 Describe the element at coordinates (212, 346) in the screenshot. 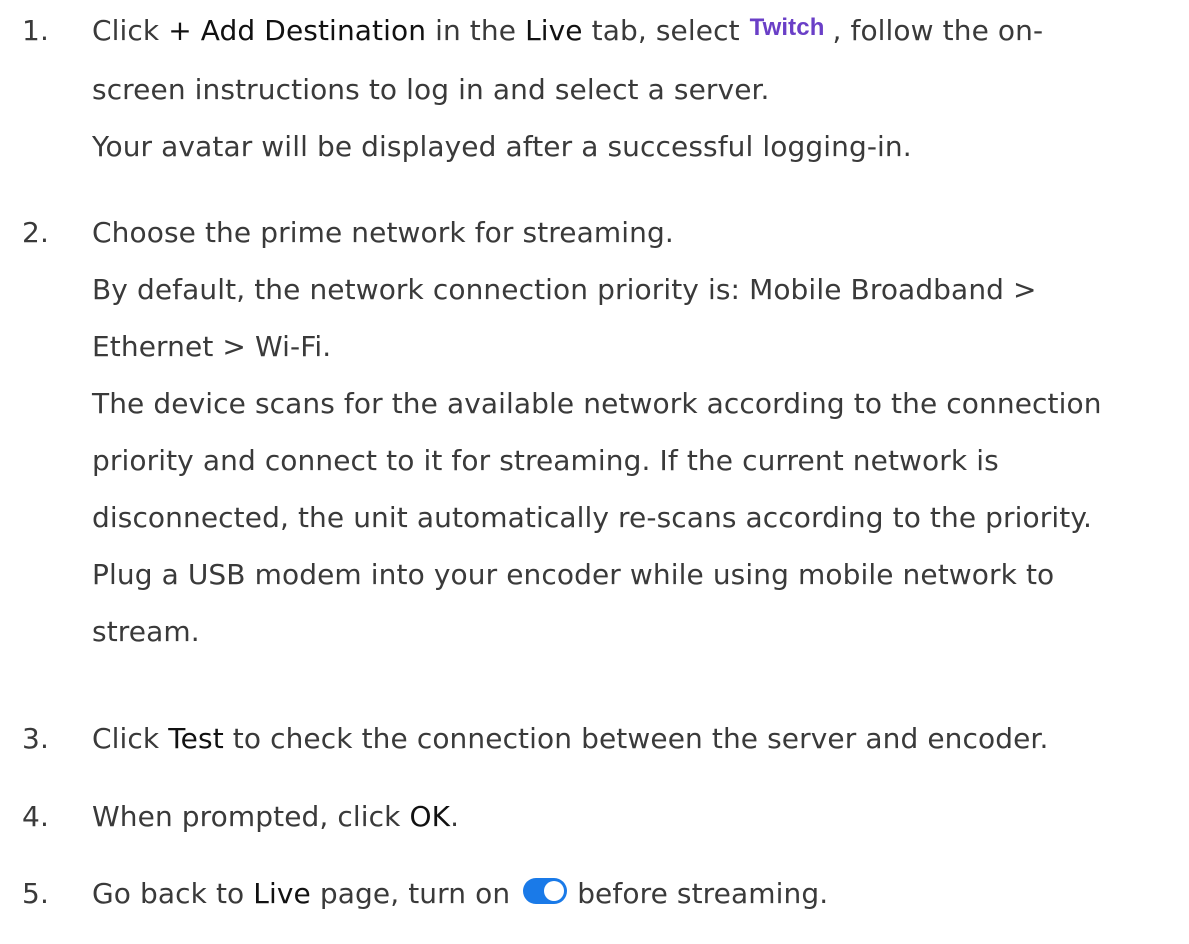

I see `step-line: Ethernet > Wi-Fi.` at that location.